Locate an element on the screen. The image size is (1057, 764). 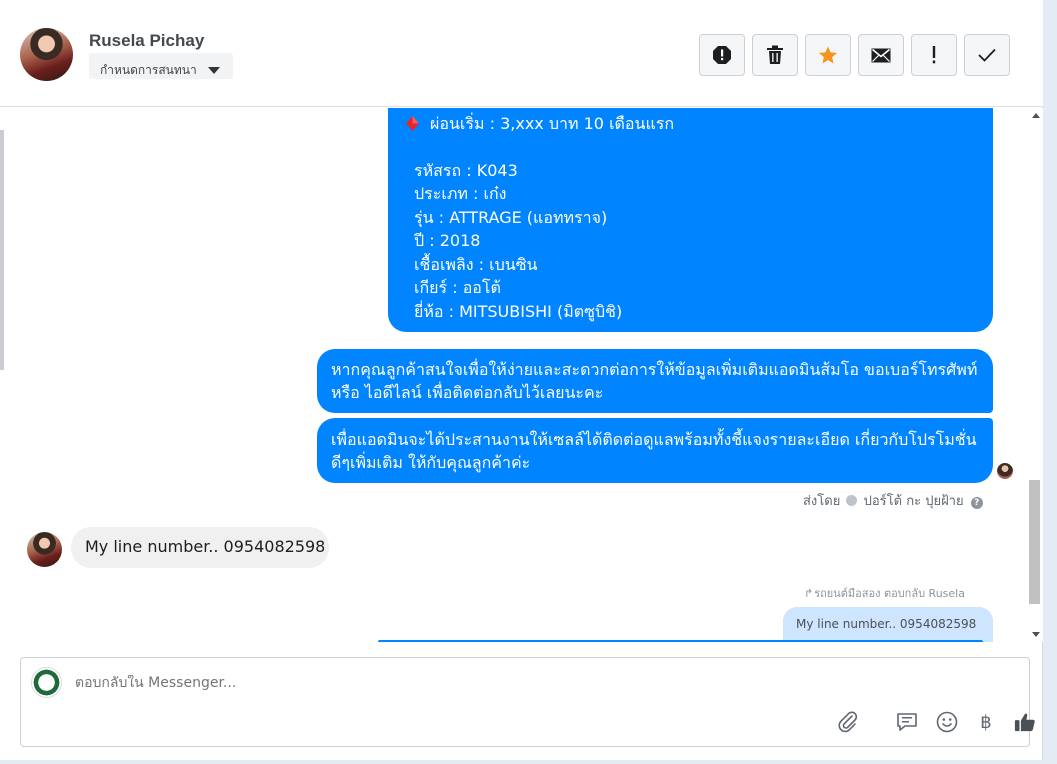
sent-by-label: ส่งโดย ปอร์โต้ กะ ปุยฝ้าย ? is located at coordinates (893, 500).